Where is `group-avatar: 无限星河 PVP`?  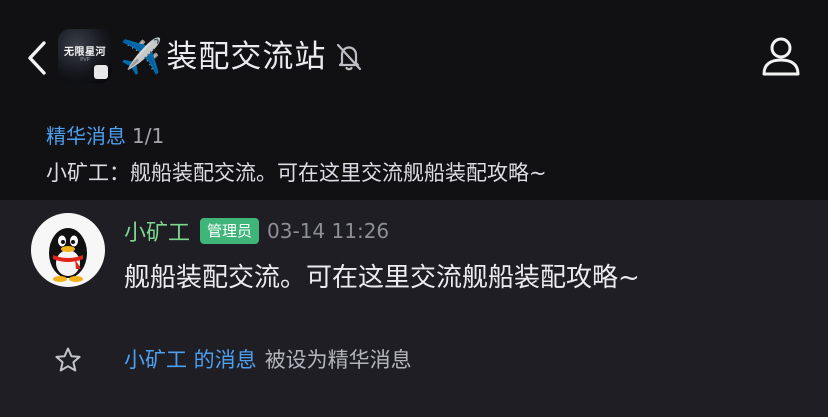
group-avatar: 无限星河 PVP is located at coordinates (85, 56).